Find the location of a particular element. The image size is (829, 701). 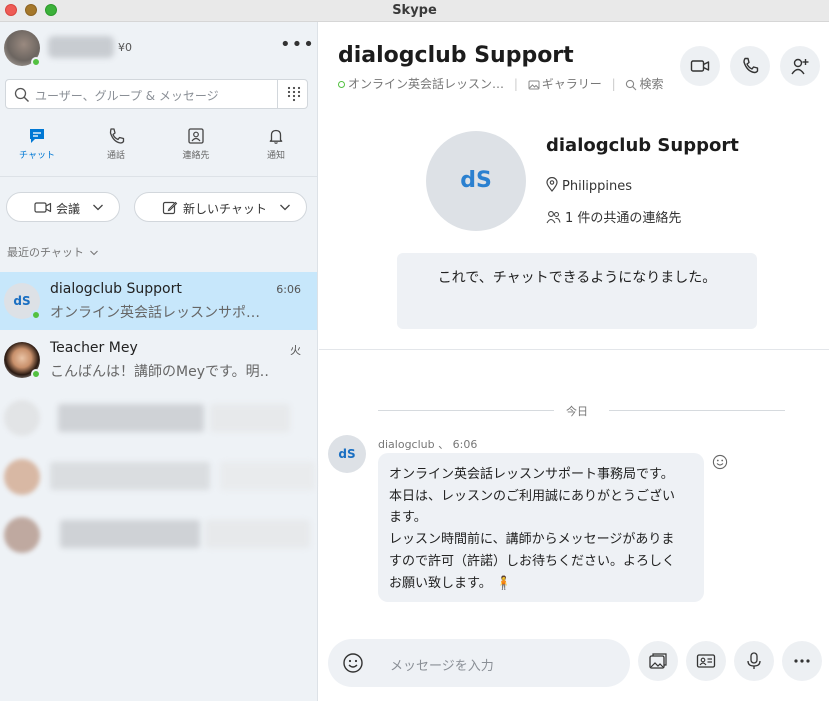

profile-location: Philippines is located at coordinates (589, 185).